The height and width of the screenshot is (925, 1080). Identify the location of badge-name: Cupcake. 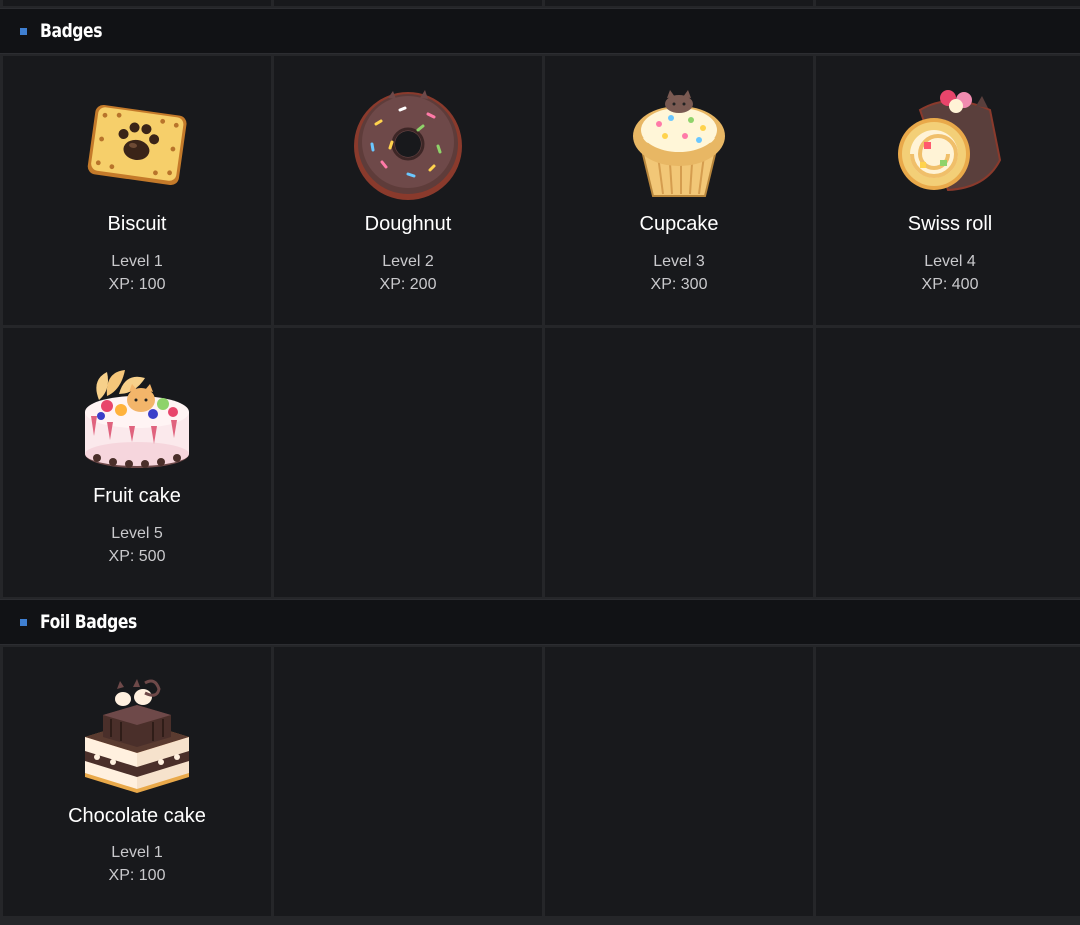
(679, 224).